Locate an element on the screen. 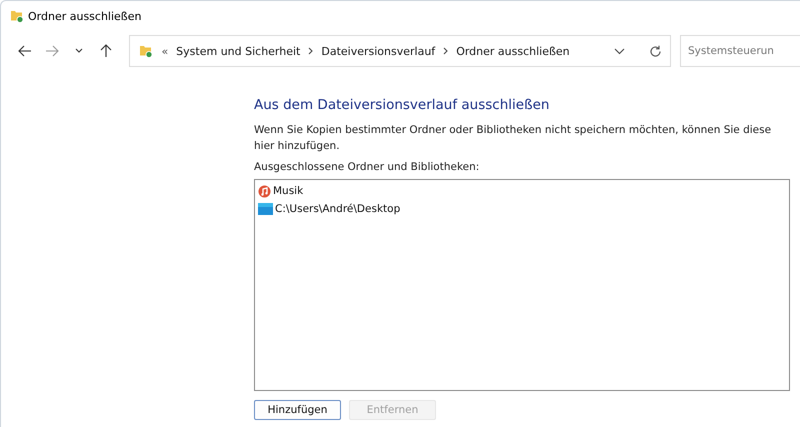 This screenshot has height=427, width=800. overflow-chevrons: « is located at coordinates (164, 51).